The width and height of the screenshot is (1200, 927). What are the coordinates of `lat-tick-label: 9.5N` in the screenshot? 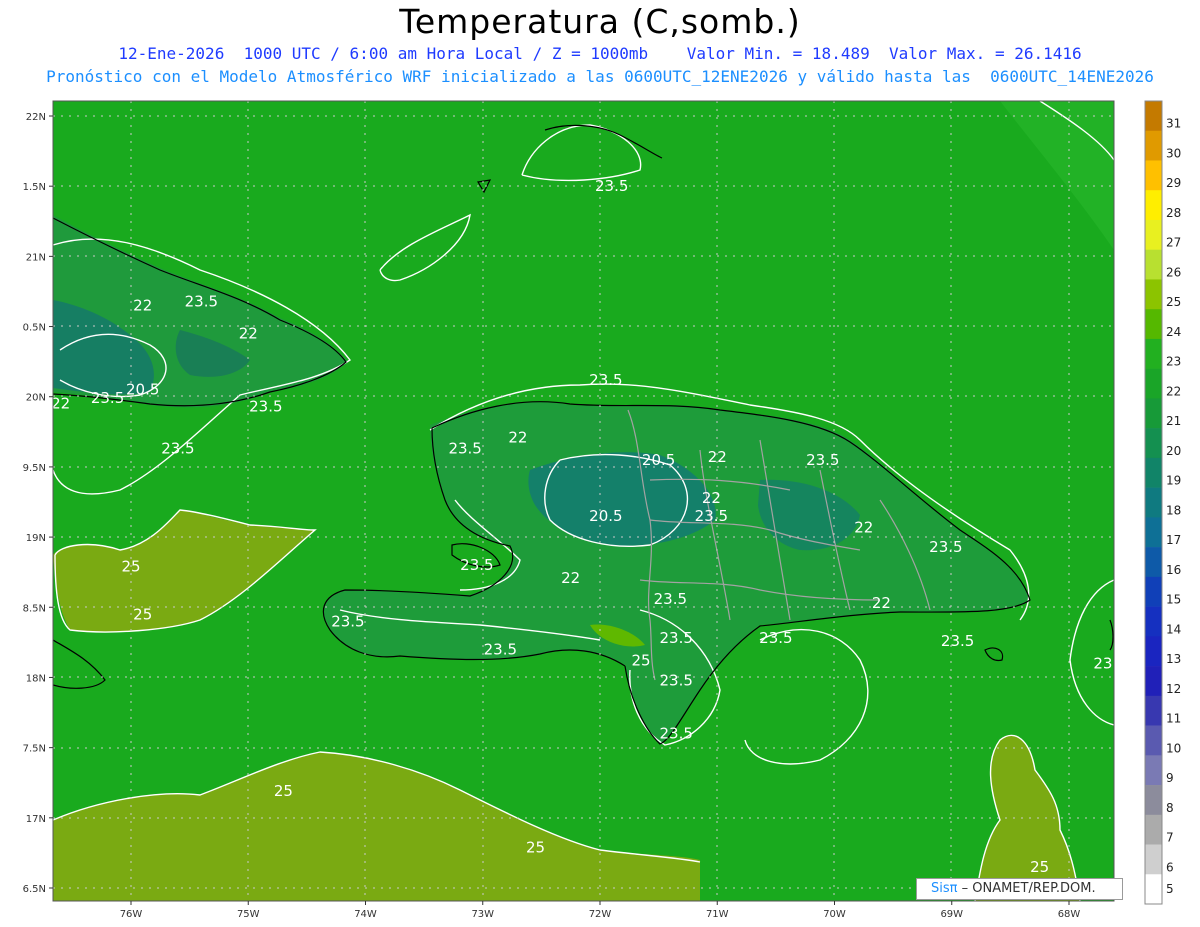 It's located at (34, 468).